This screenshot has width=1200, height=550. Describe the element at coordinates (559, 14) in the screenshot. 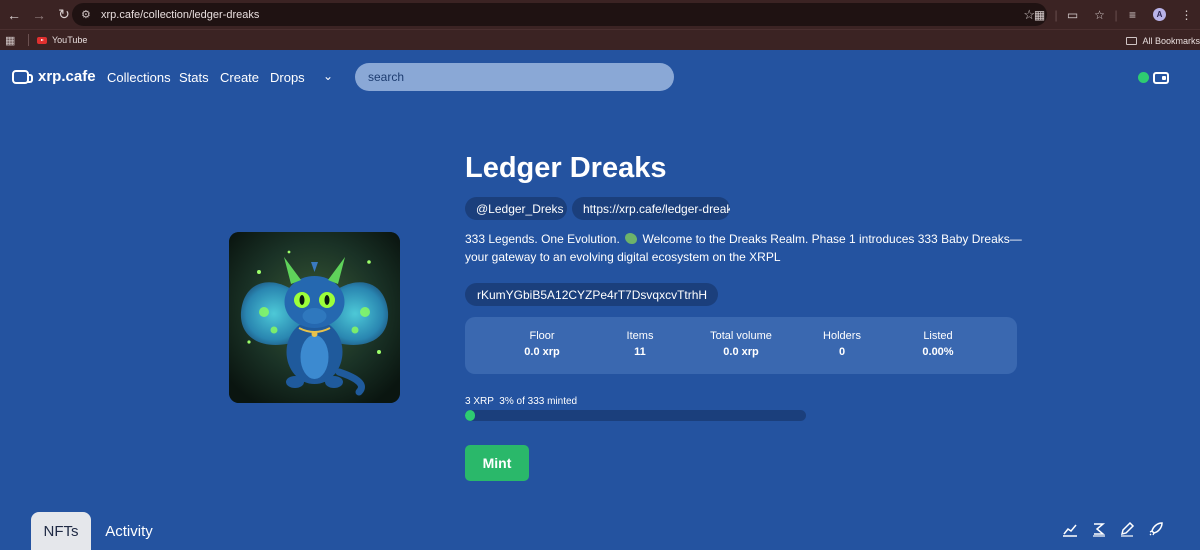

I see `address-bar: ⚙ xrp.cafe/collection/ledger-dreaks ☆` at that location.